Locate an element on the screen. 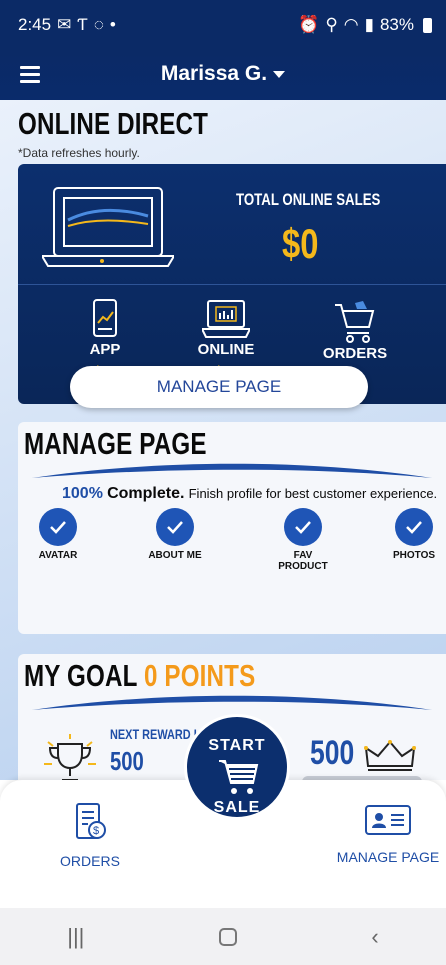  step-avatar: AVATAR is located at coordinates (58, 534).